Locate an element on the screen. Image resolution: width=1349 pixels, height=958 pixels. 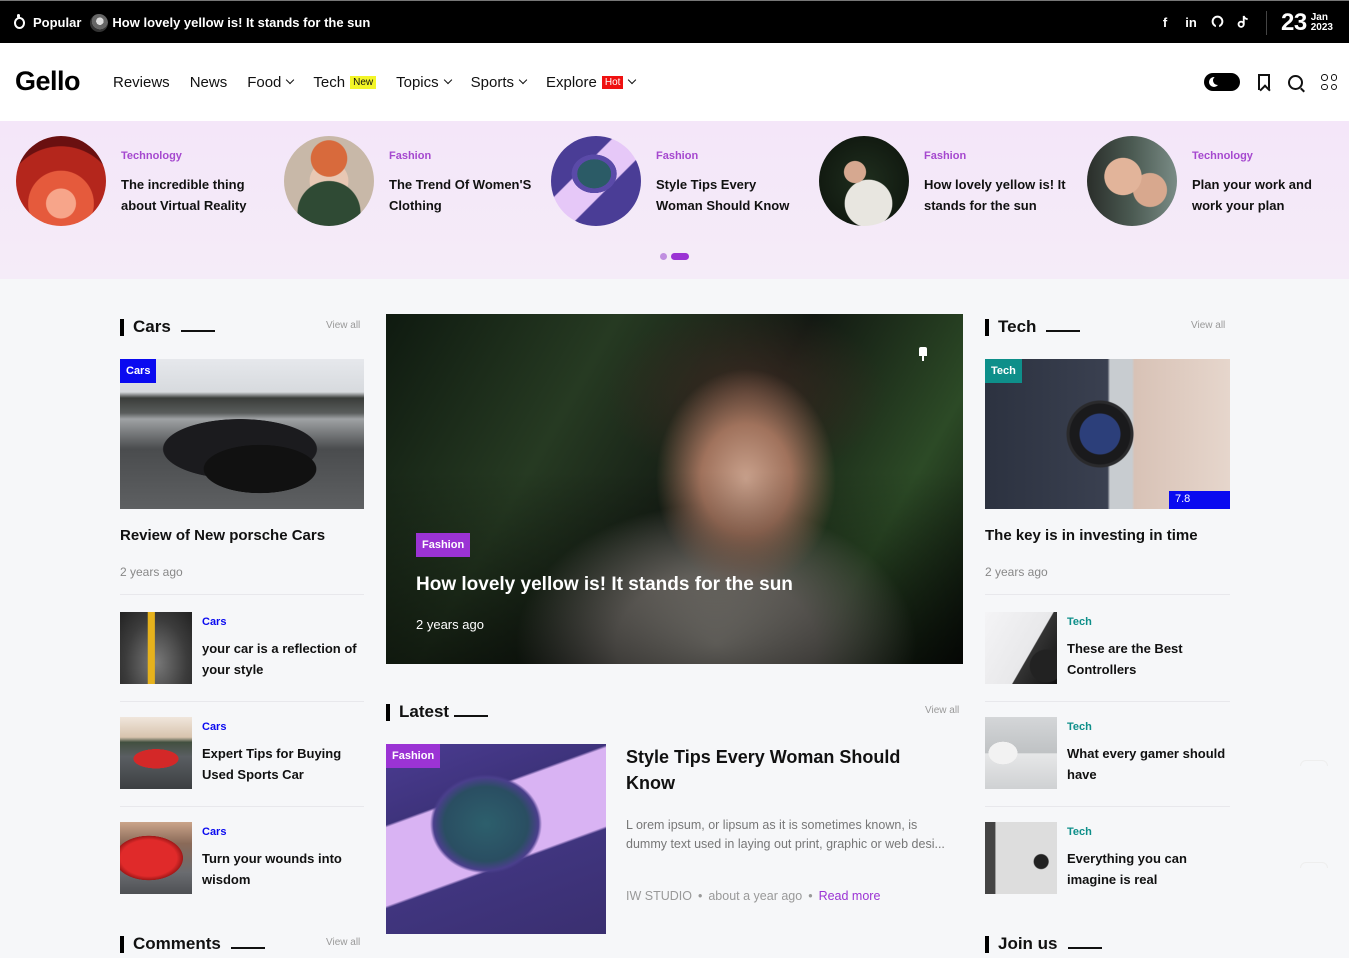
popular-label: Popular is located at coordinates (57, 22).